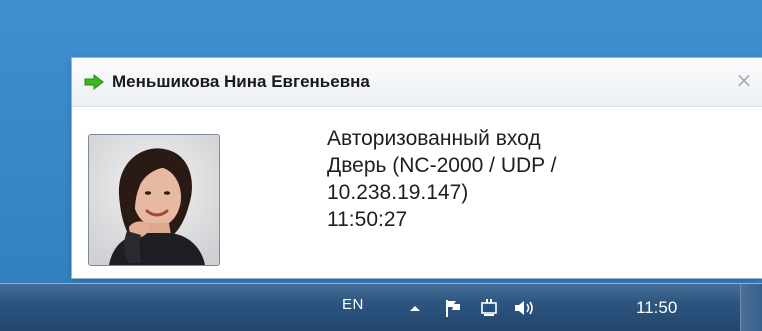 The height and width of the screenshot is (331, 762). What do you see at coordinates (367, 219) in the screenshot?
I see `event-time-text: 11:50:27` at bounding box center [367, 219].